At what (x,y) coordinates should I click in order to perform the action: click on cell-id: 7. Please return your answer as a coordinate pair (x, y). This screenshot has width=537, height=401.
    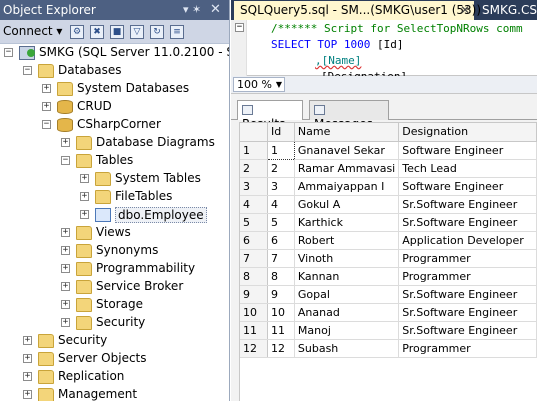
    Looking at the image, I should click on (281, 258).